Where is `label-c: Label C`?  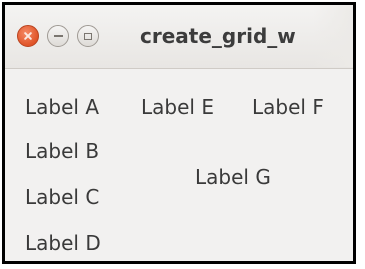 label-c: Label C is located at coordinates (62, 197).